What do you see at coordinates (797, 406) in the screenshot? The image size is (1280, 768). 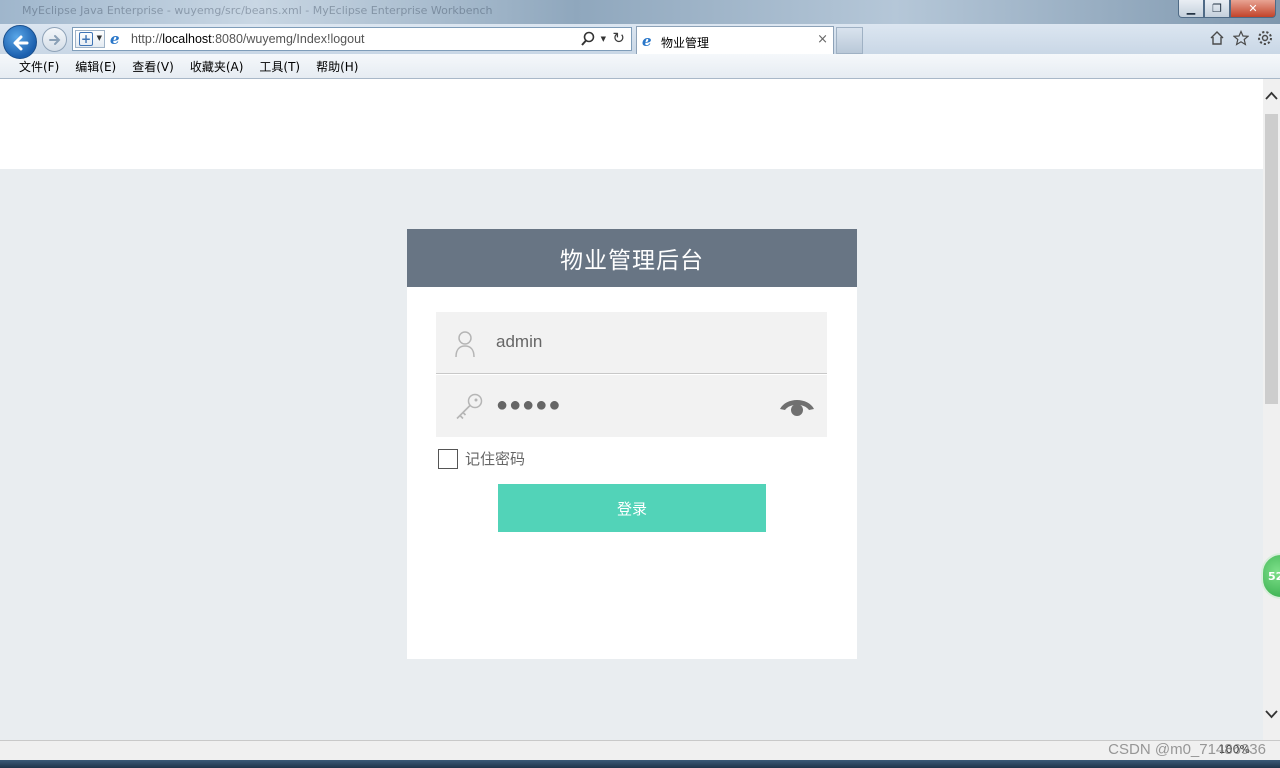 I see `show-password-icon` at bounding box center [797, 406].